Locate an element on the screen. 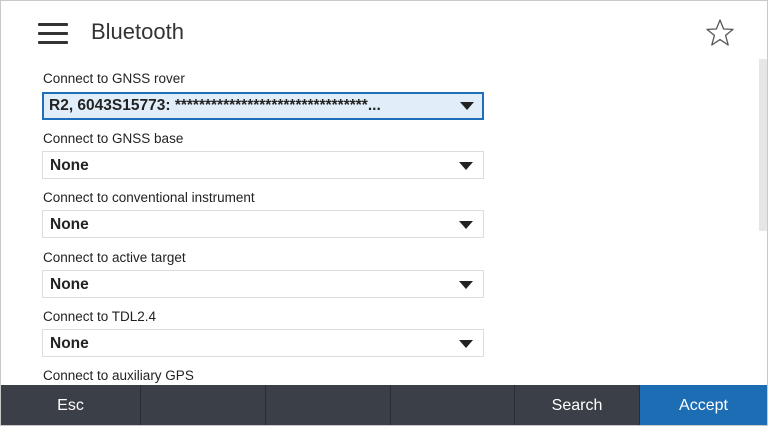  softkey-4-button is located at coordinates (453, 405).